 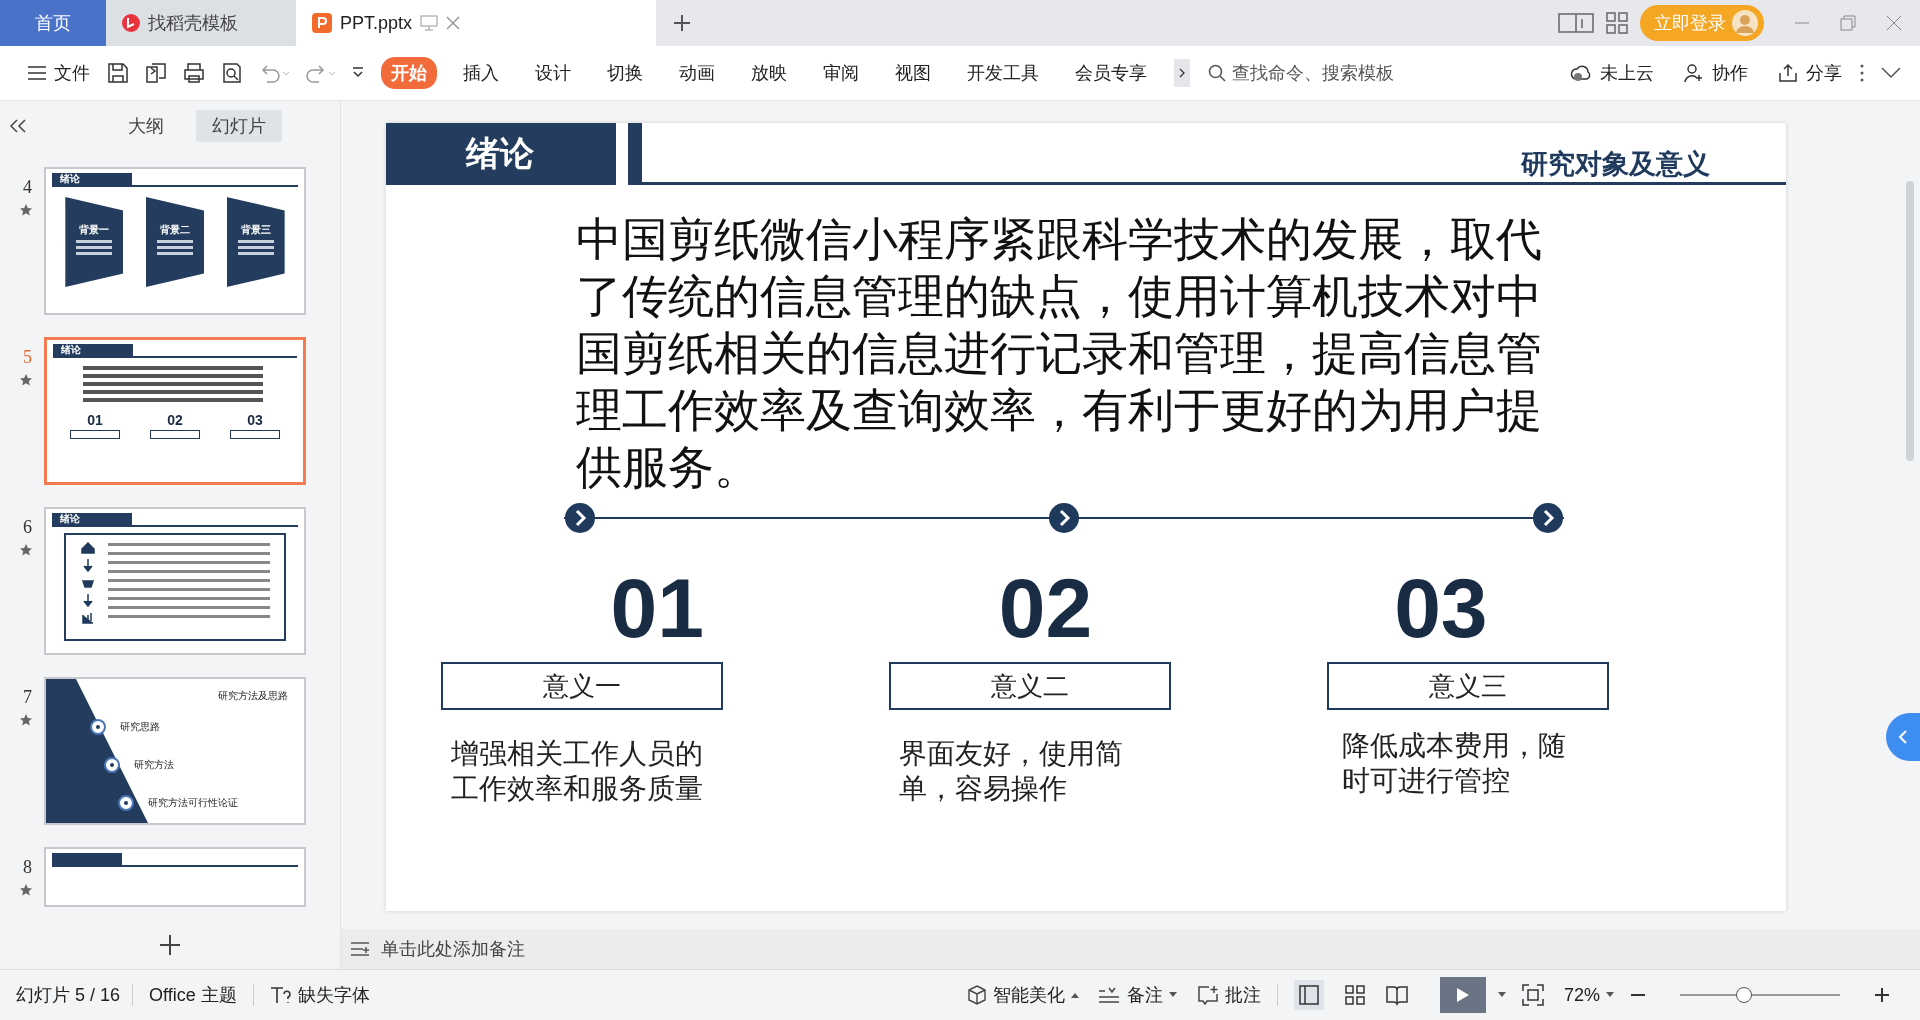 What do you see at coordinates (1003, 73) in the screenshot?
I see `ribbon-tab: 开发工具` at bounding box center [1003, 73].